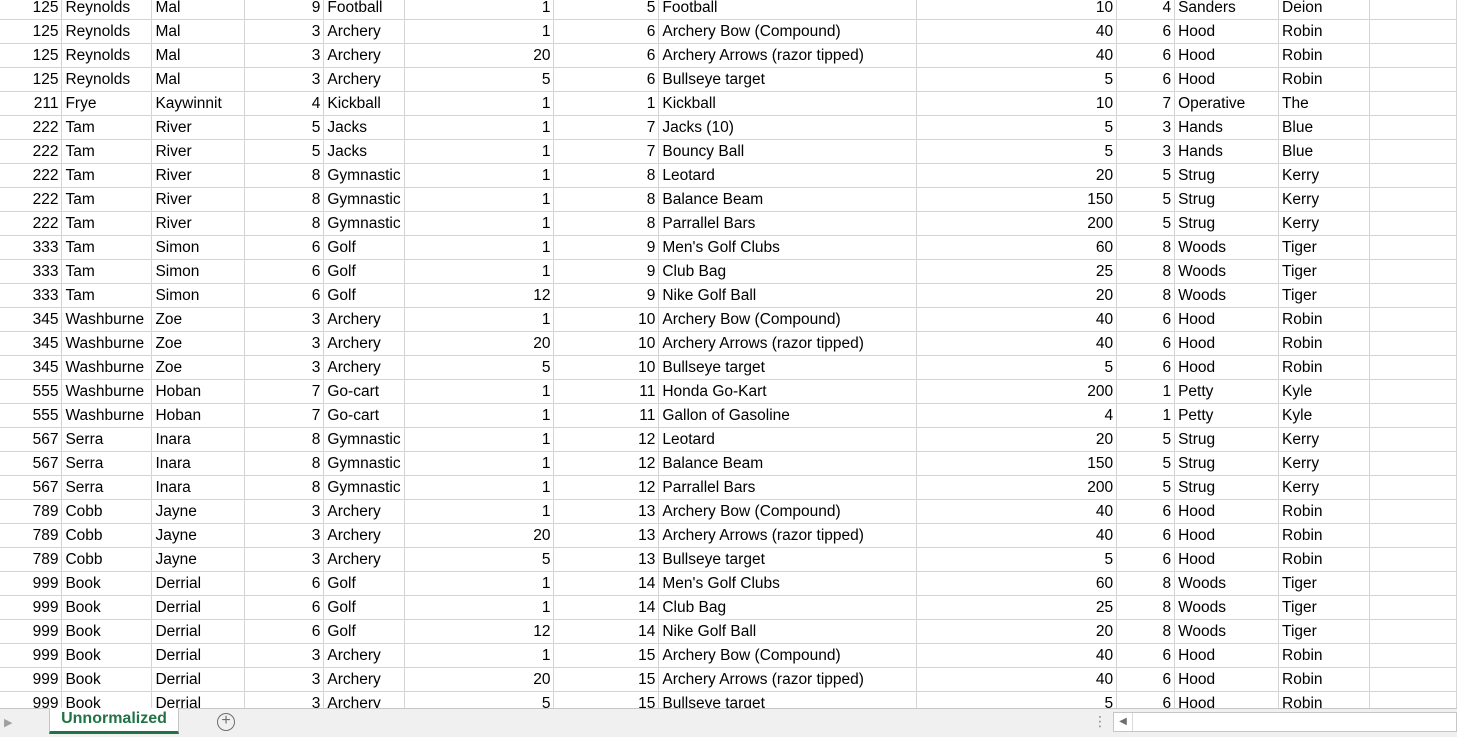 This screenshot has width=1457, height=737. I want to click on cell-col-order-id: 6, so click(606, 55).